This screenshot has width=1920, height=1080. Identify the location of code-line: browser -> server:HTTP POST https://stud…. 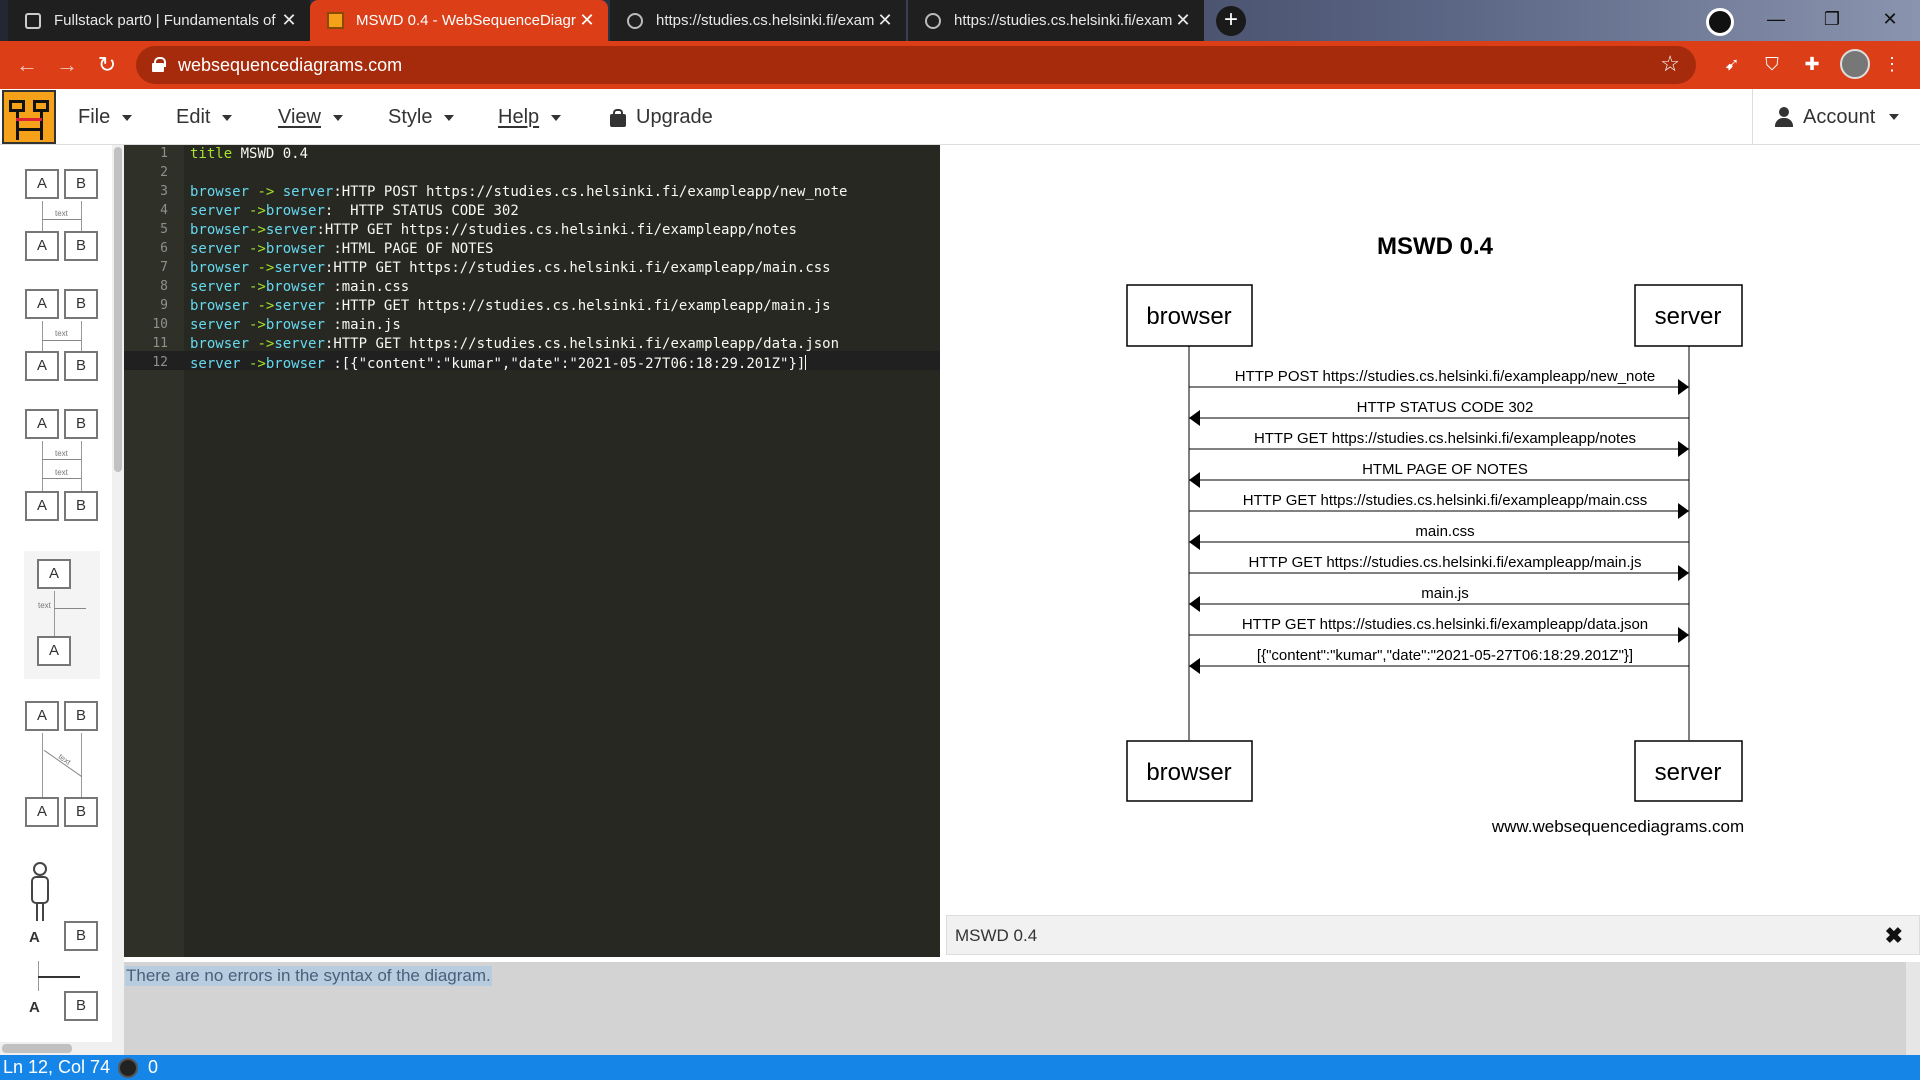
(519, 192).